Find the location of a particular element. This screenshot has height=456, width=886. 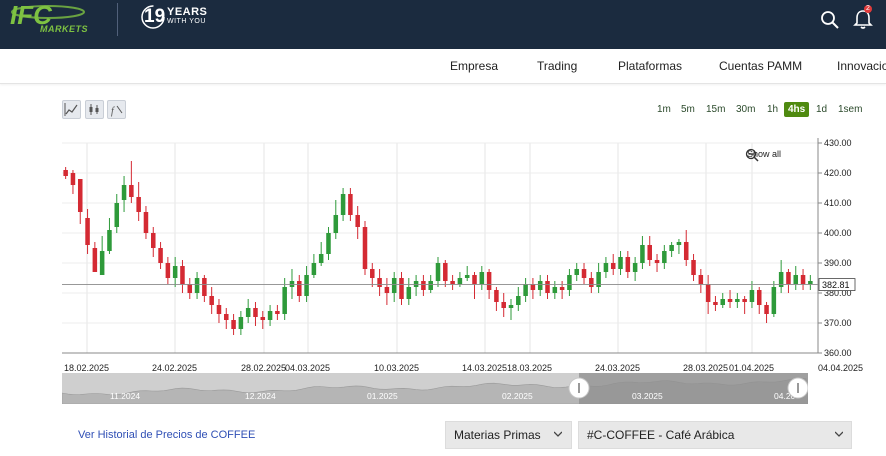

candle-chart-button is located at coordinates (94, 109).